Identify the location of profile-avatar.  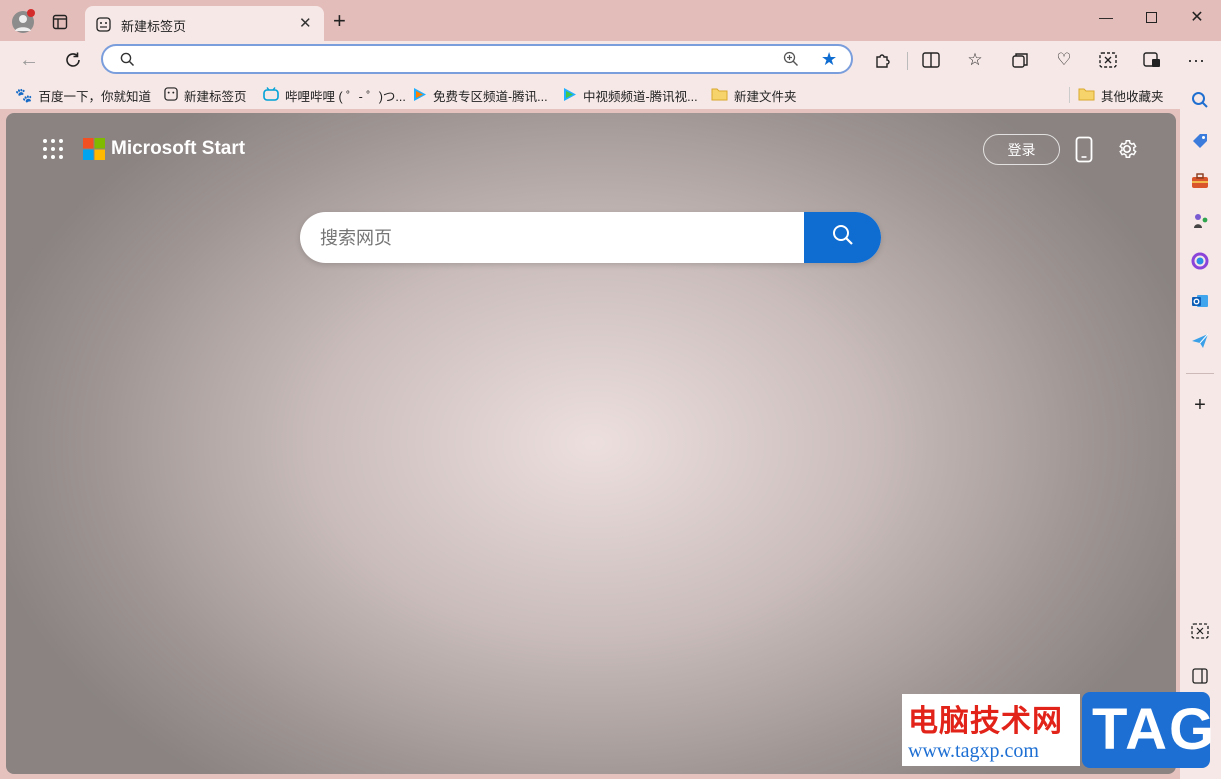
(23, 21).